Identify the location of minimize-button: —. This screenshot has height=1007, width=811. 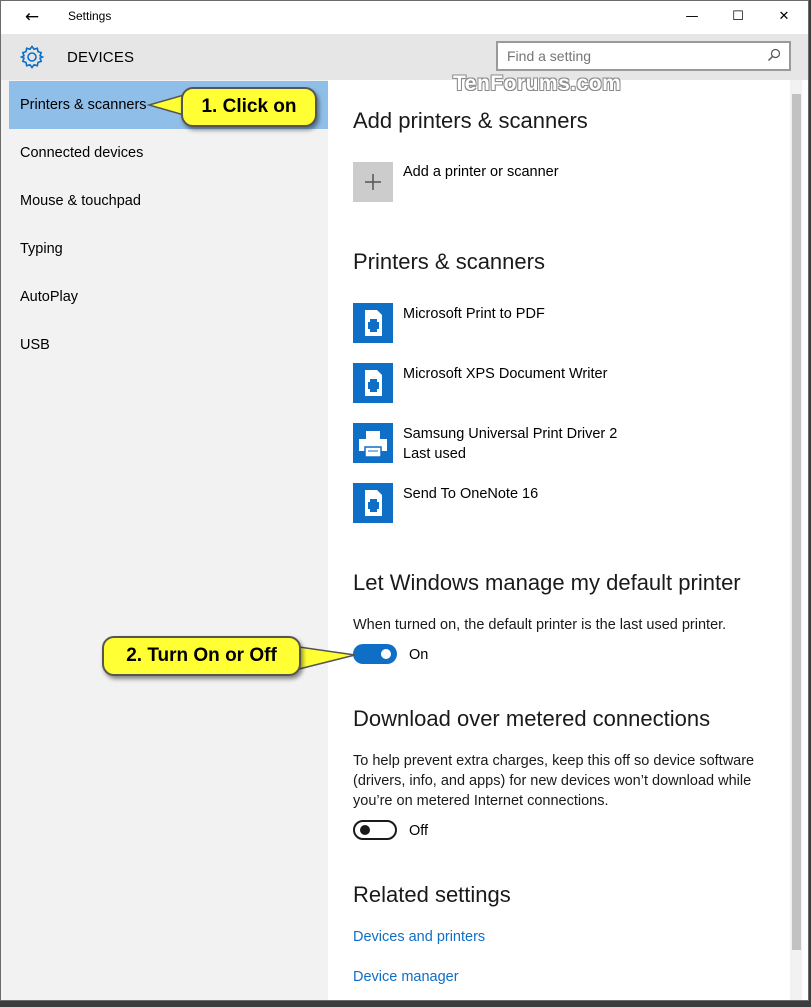
(692, 17).